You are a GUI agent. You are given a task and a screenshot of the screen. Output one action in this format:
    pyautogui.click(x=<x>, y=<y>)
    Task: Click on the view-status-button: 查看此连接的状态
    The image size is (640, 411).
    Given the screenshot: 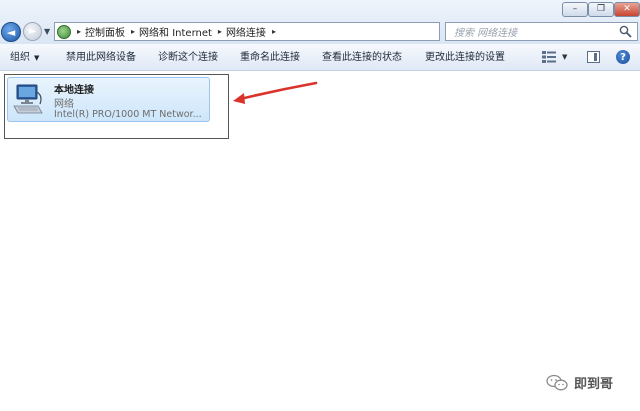 What is the action you would take?
    pyautogui.click(x=362, y=57)
    